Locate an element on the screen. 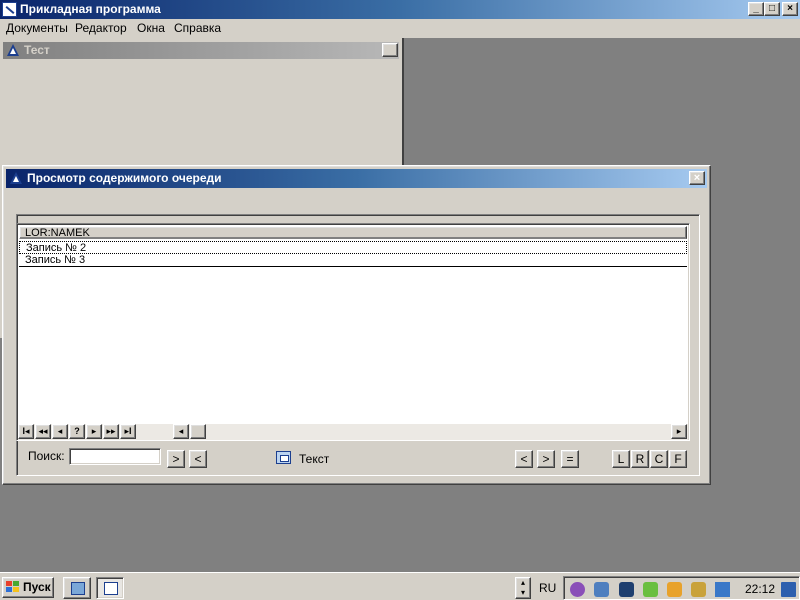 The height and width of the screenshot is (600, 800). nav-next-page-button: ▸▸ is located at coordinates (111, 431).